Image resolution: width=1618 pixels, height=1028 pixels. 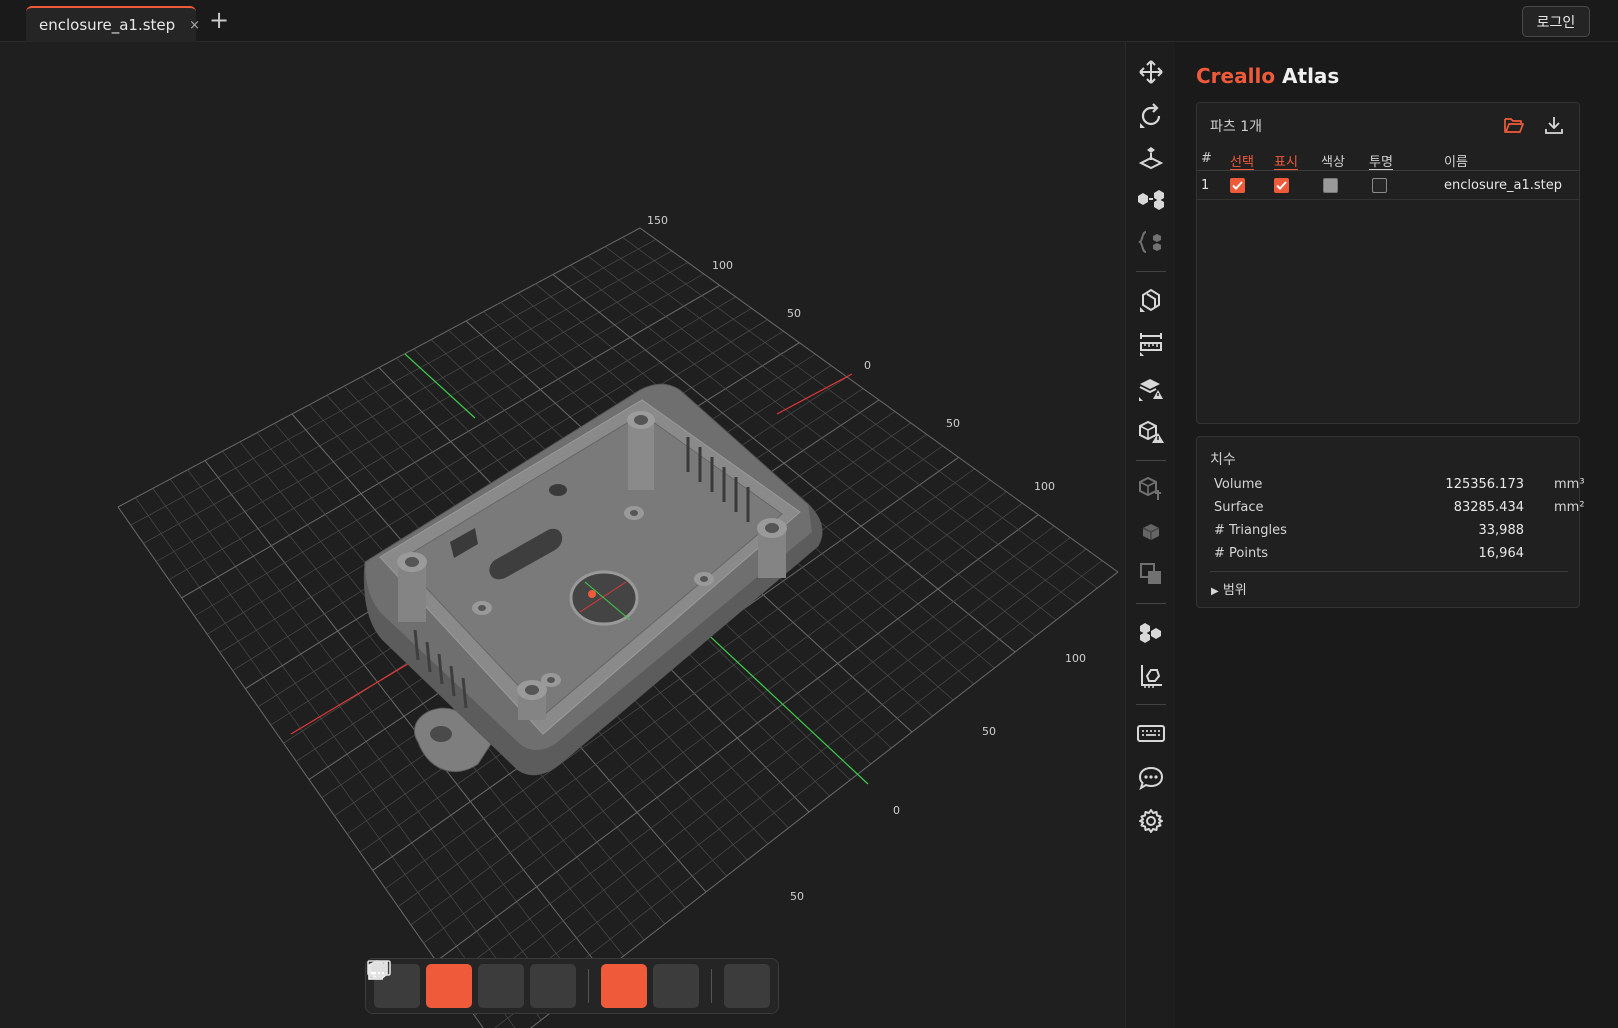 I want to click on wireframe-icon, so click(x=472, y=984).